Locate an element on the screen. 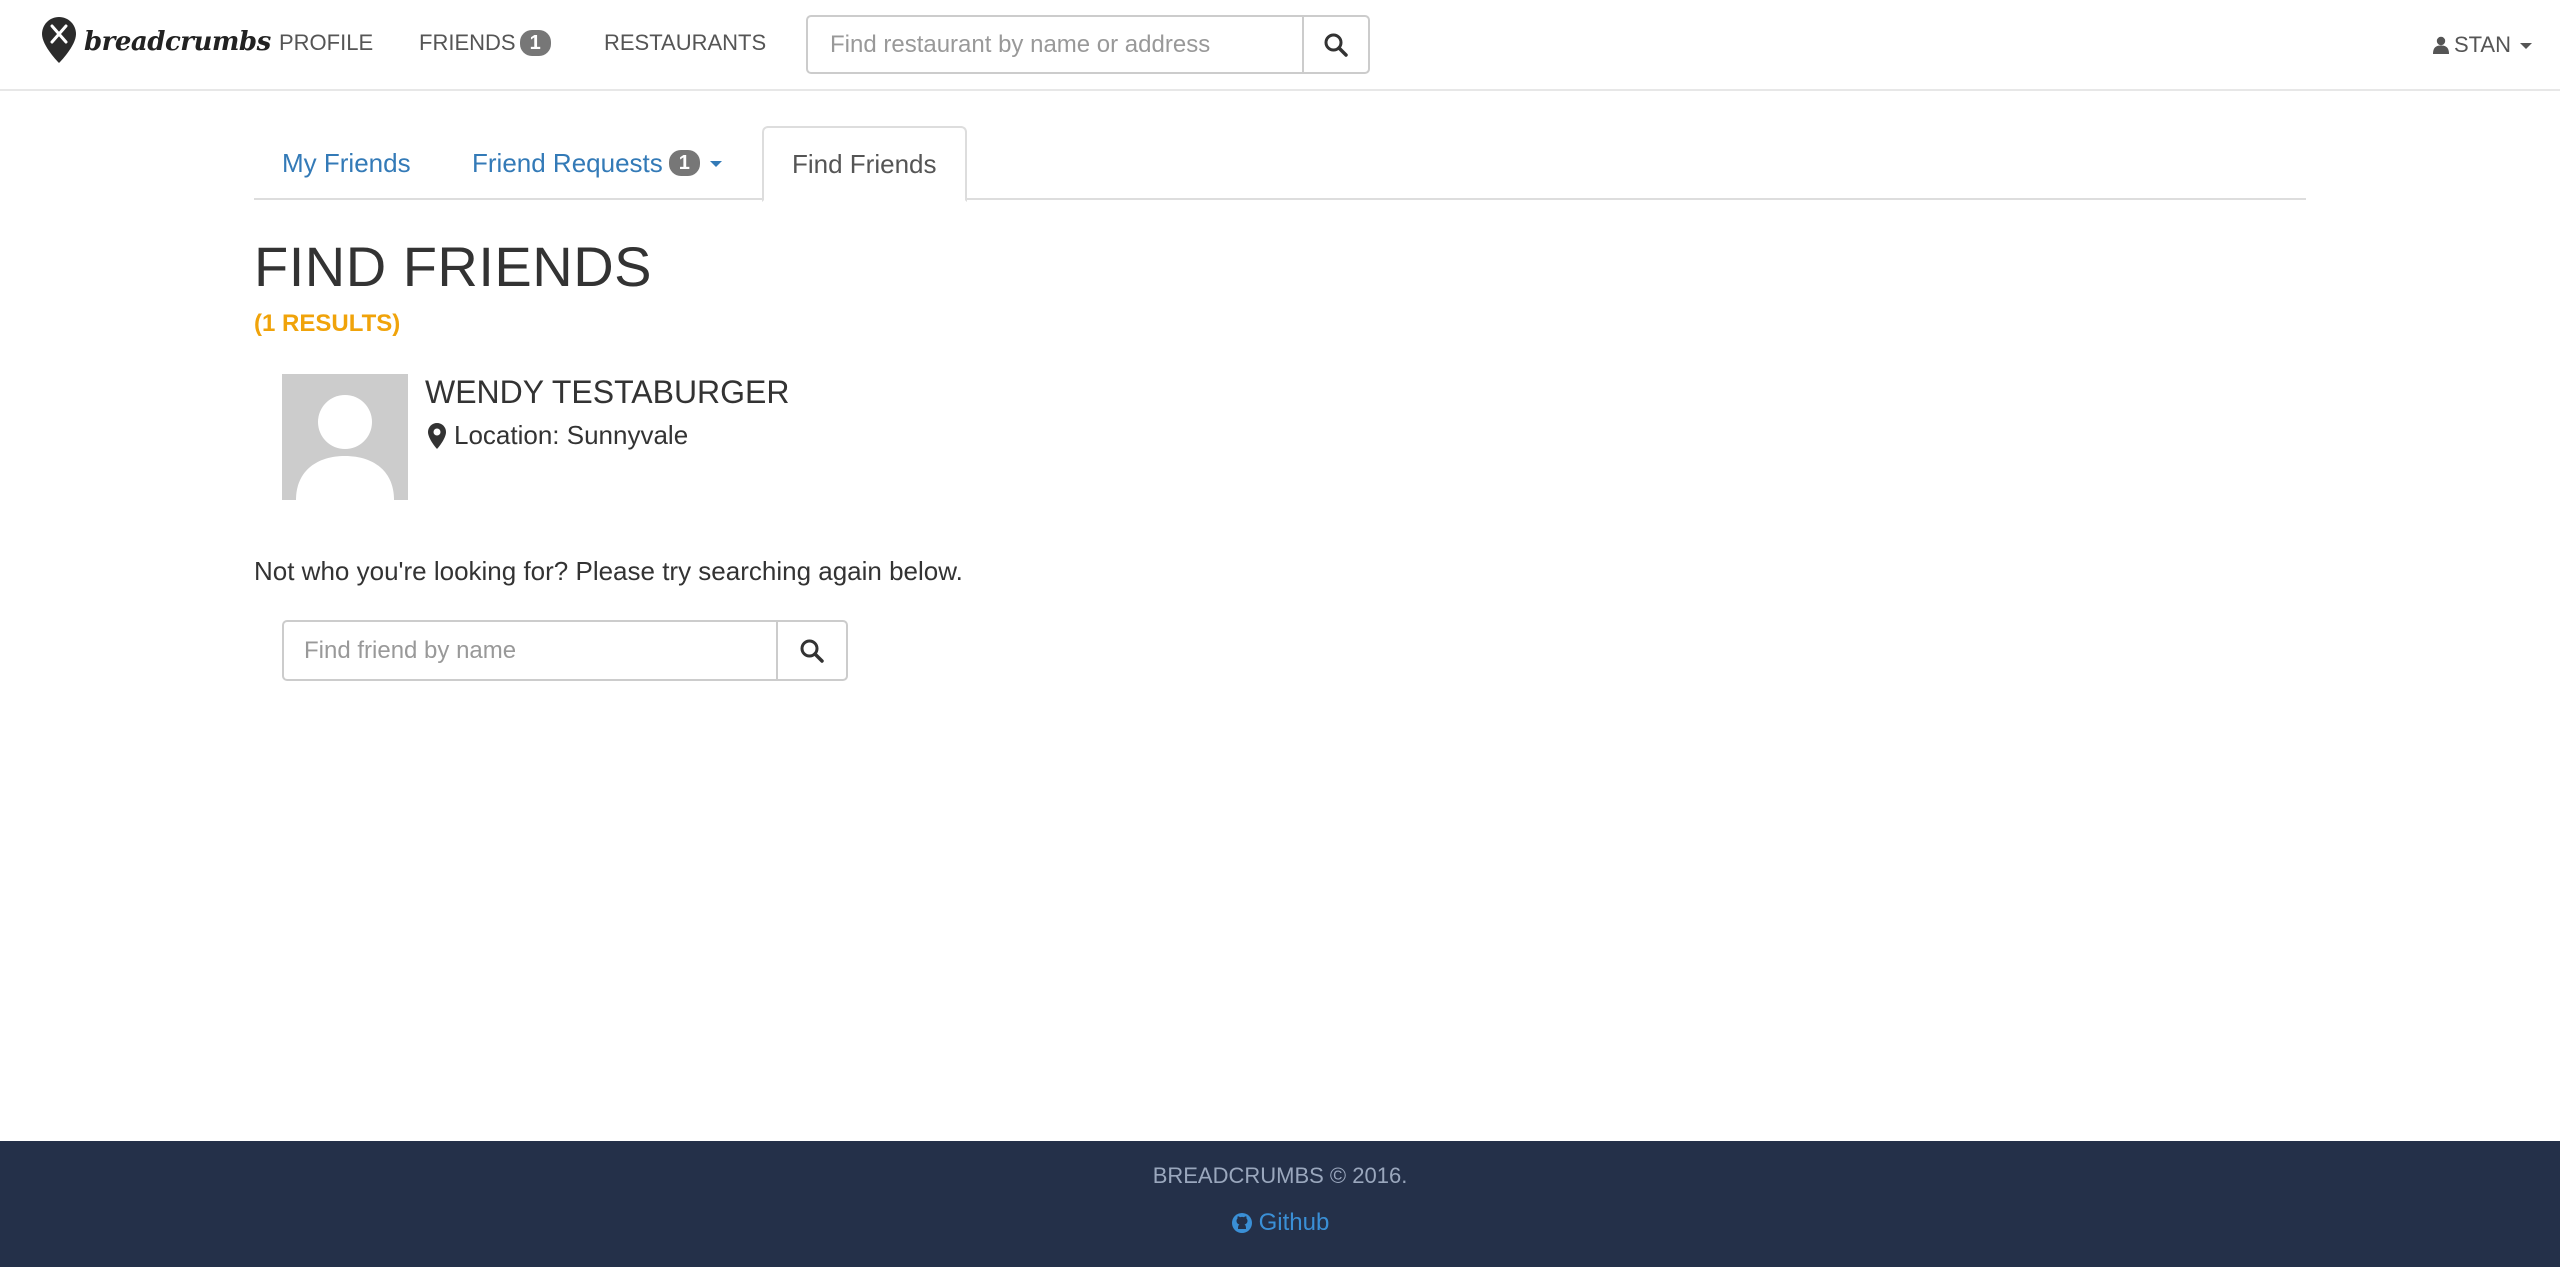 The image size is (2560, 1267). nav-profile-label: PROFILE is located at coordinates (326, 42).